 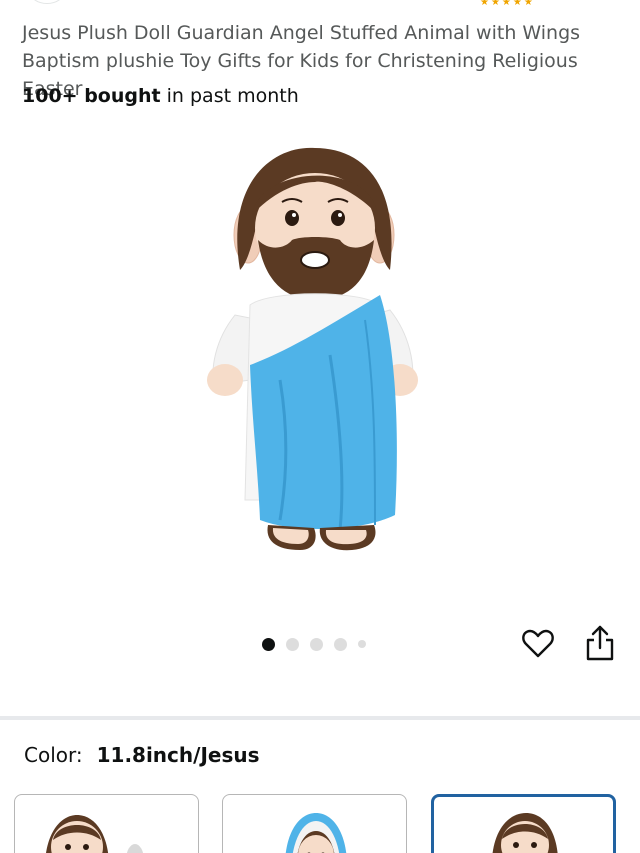 I want to click on share-button, so click(x=600, y=643).